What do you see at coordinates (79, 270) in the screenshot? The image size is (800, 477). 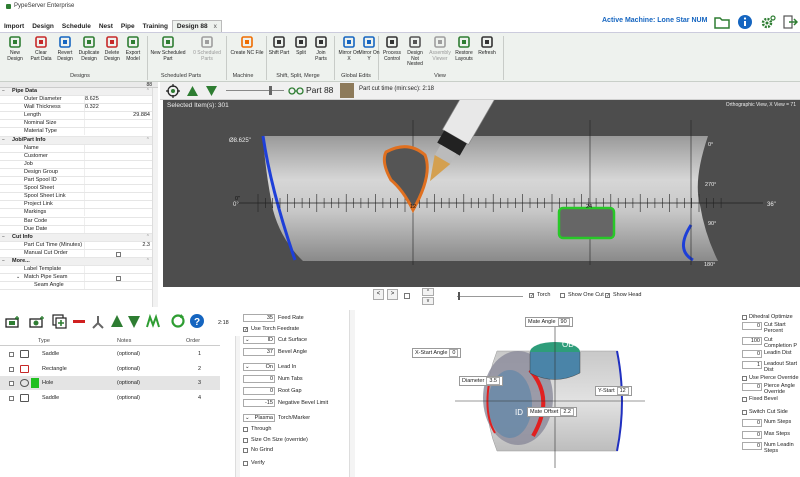 I see `property-row: Label Template` at bounding box center [79, 270].